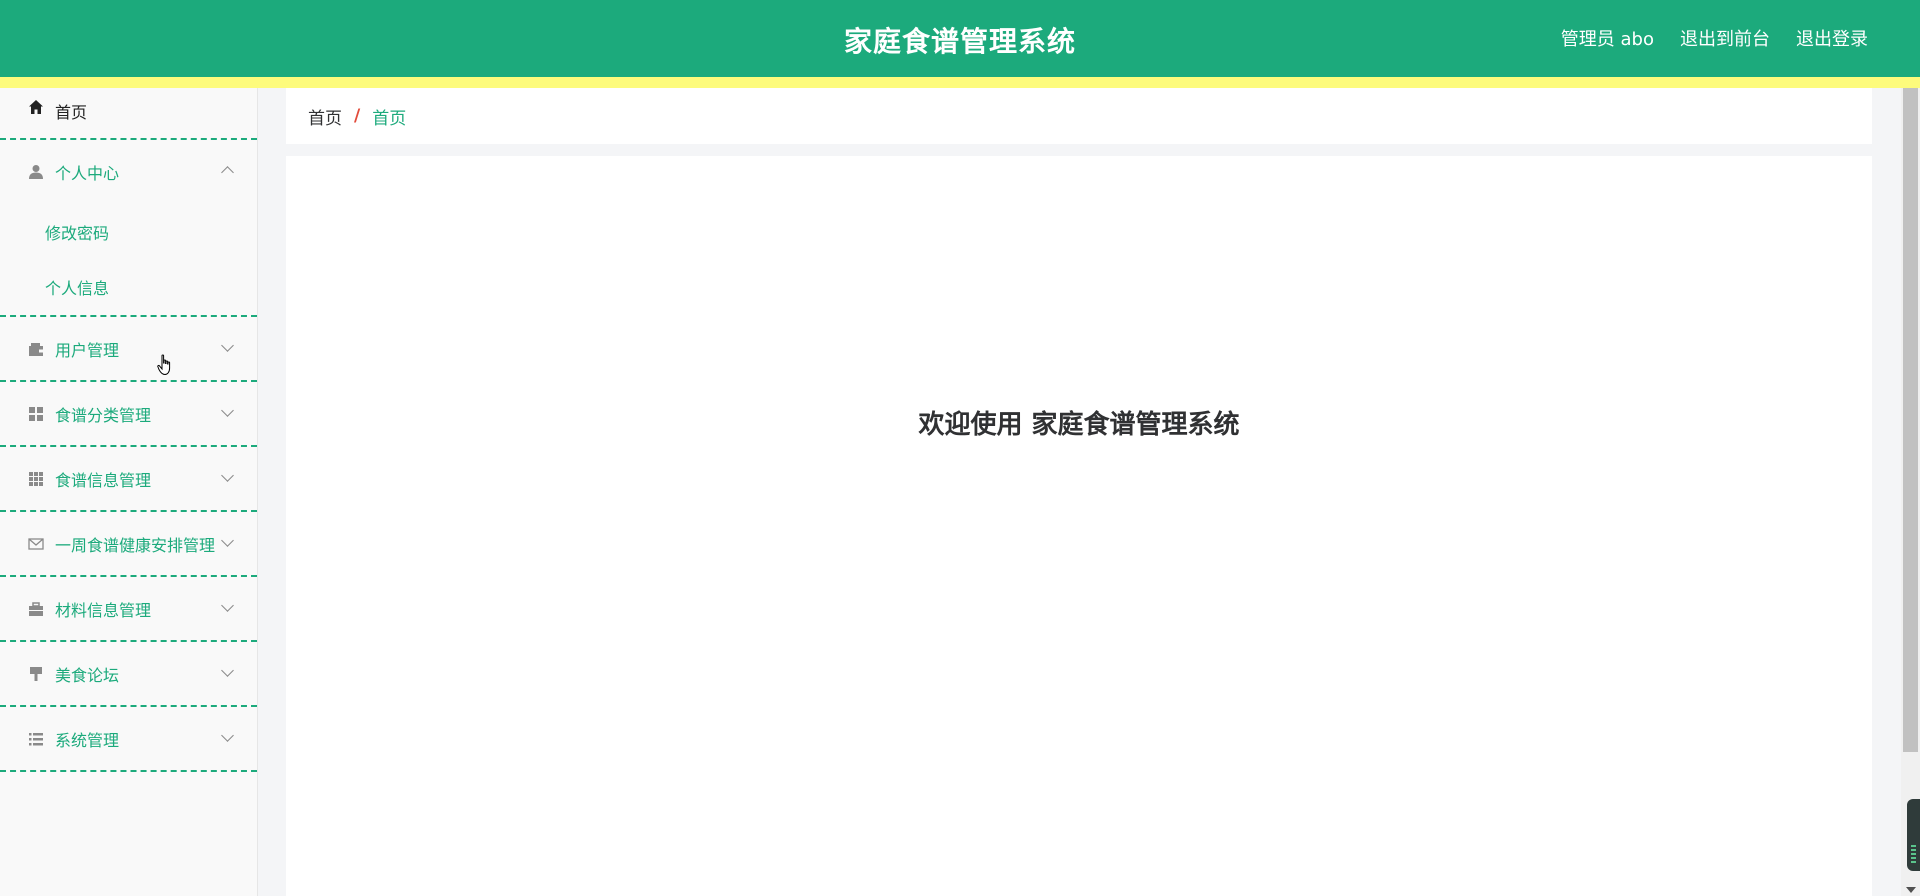 The width and height of the screenshot is (1920, 896). I want to click on submenu-personal-info: 个人信息, so click(54, 287).